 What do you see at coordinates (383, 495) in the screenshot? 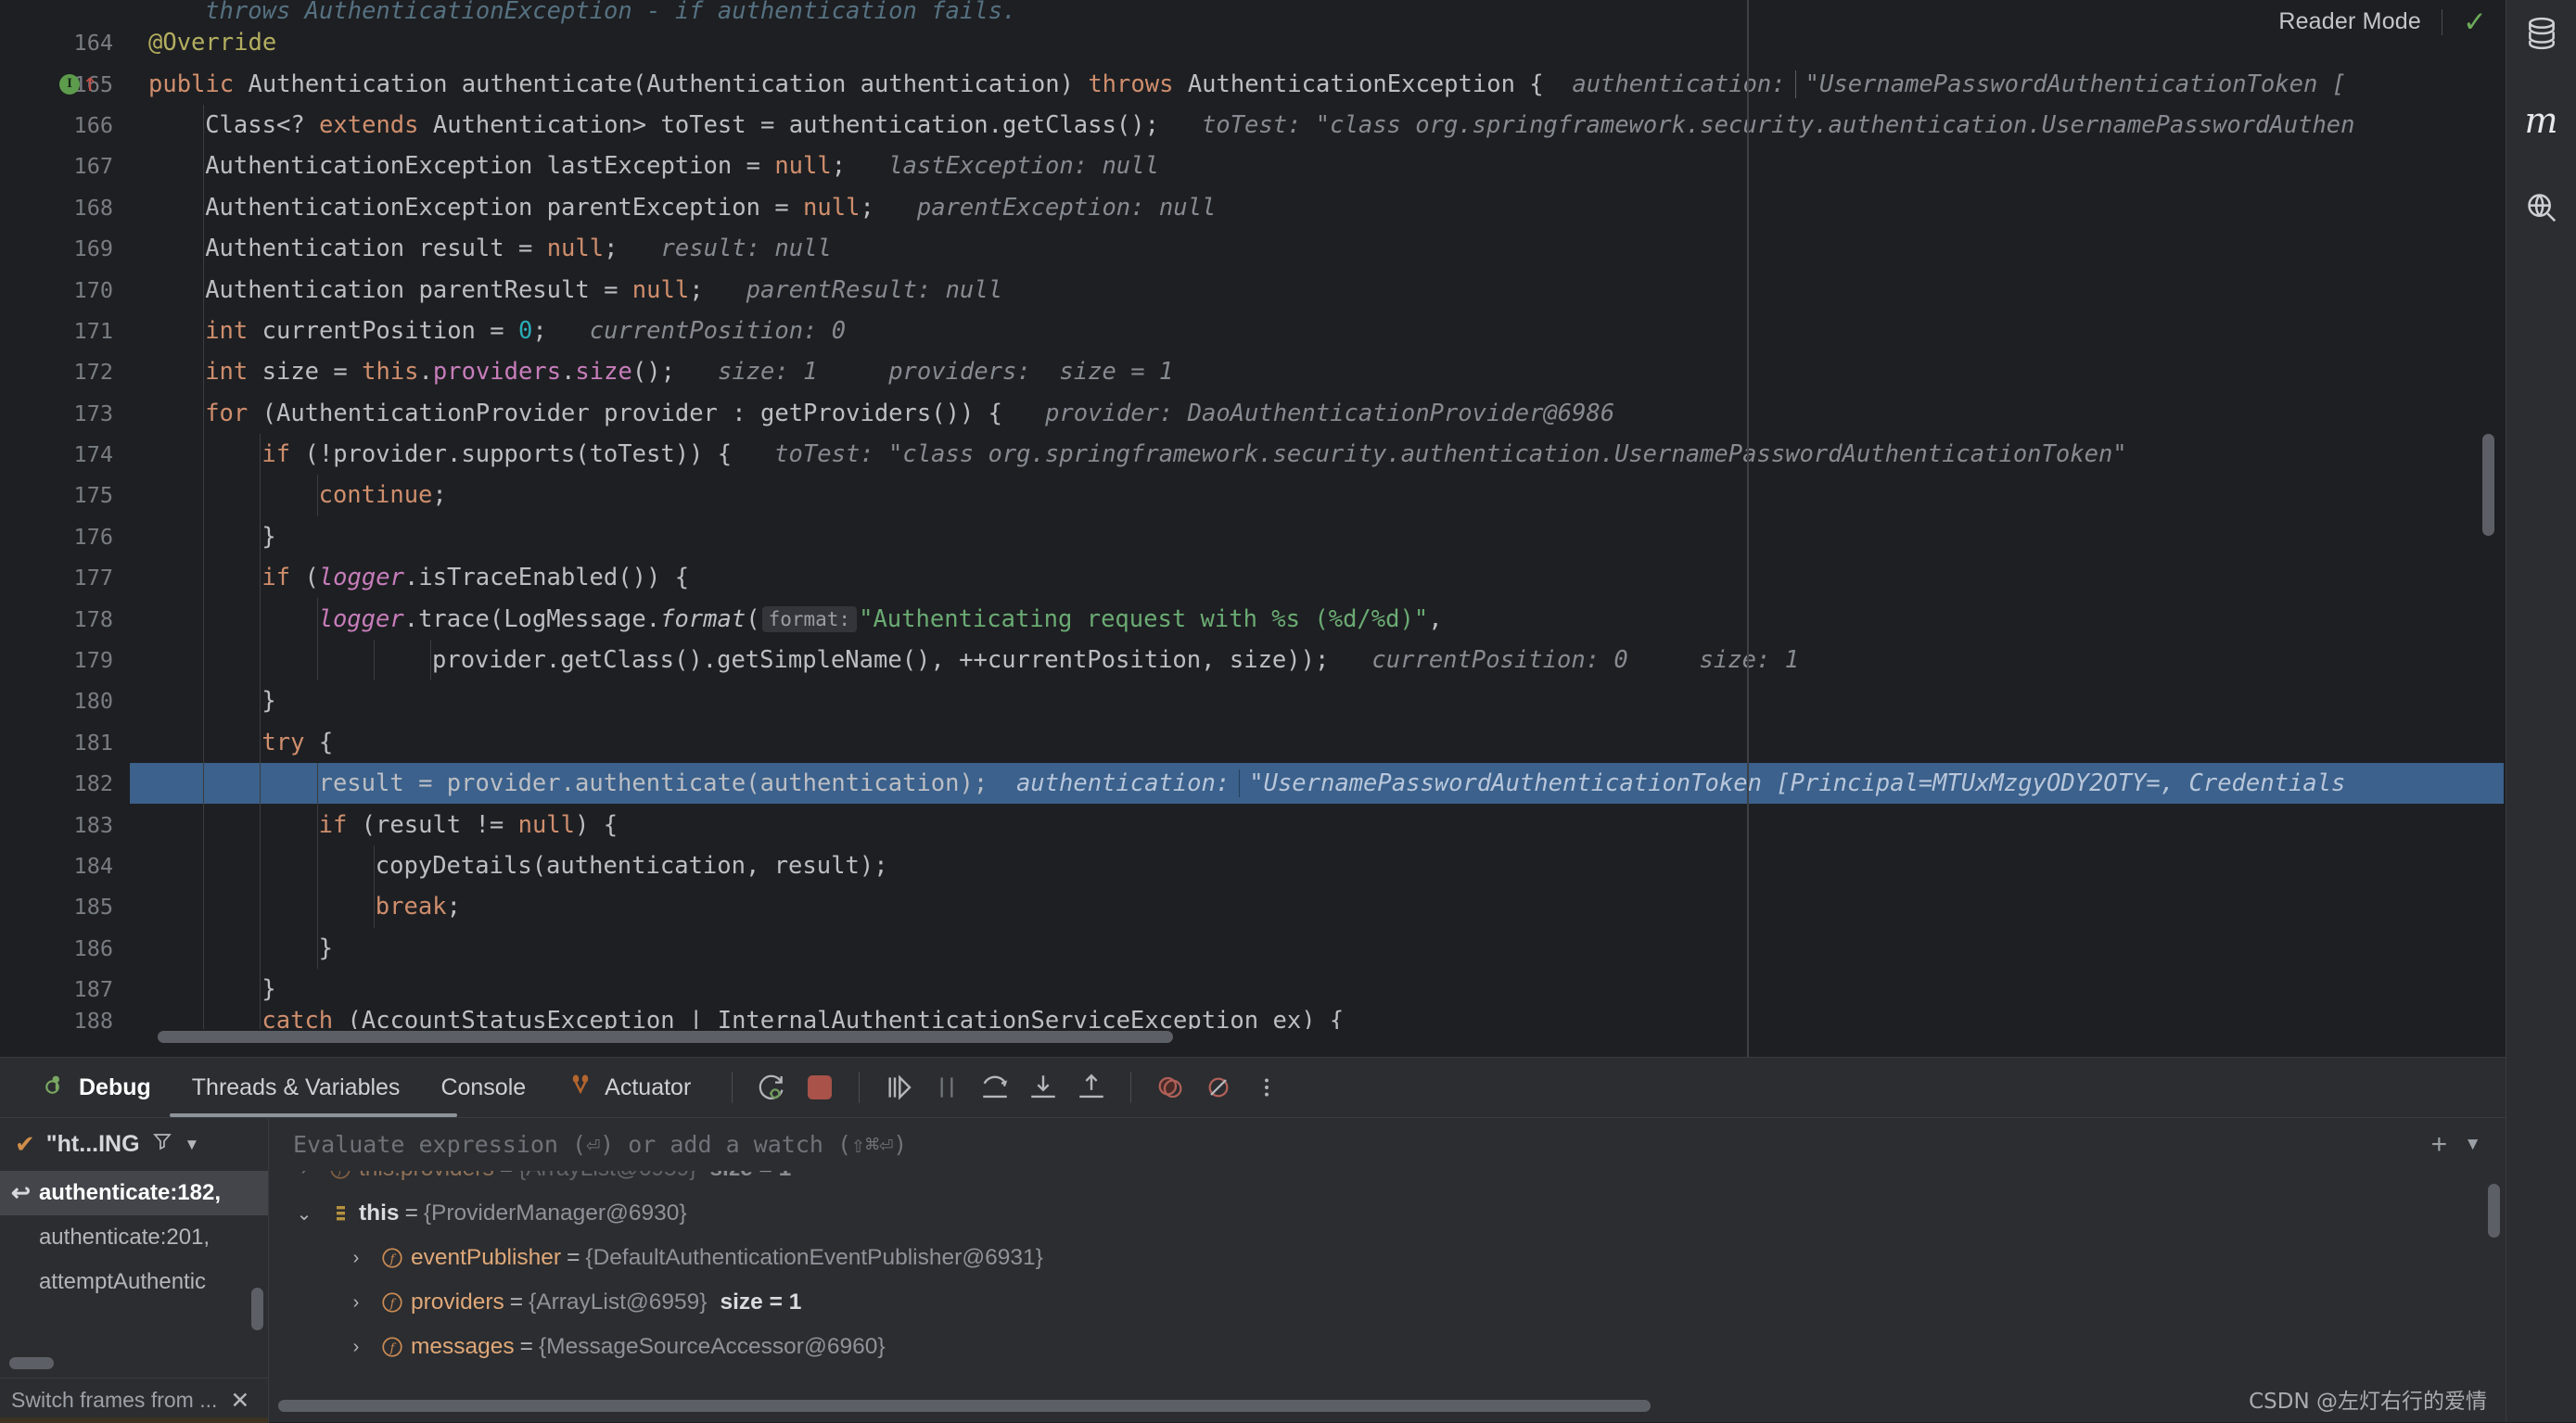
I see `code-text: continue;` at bounding box center [383, 495].